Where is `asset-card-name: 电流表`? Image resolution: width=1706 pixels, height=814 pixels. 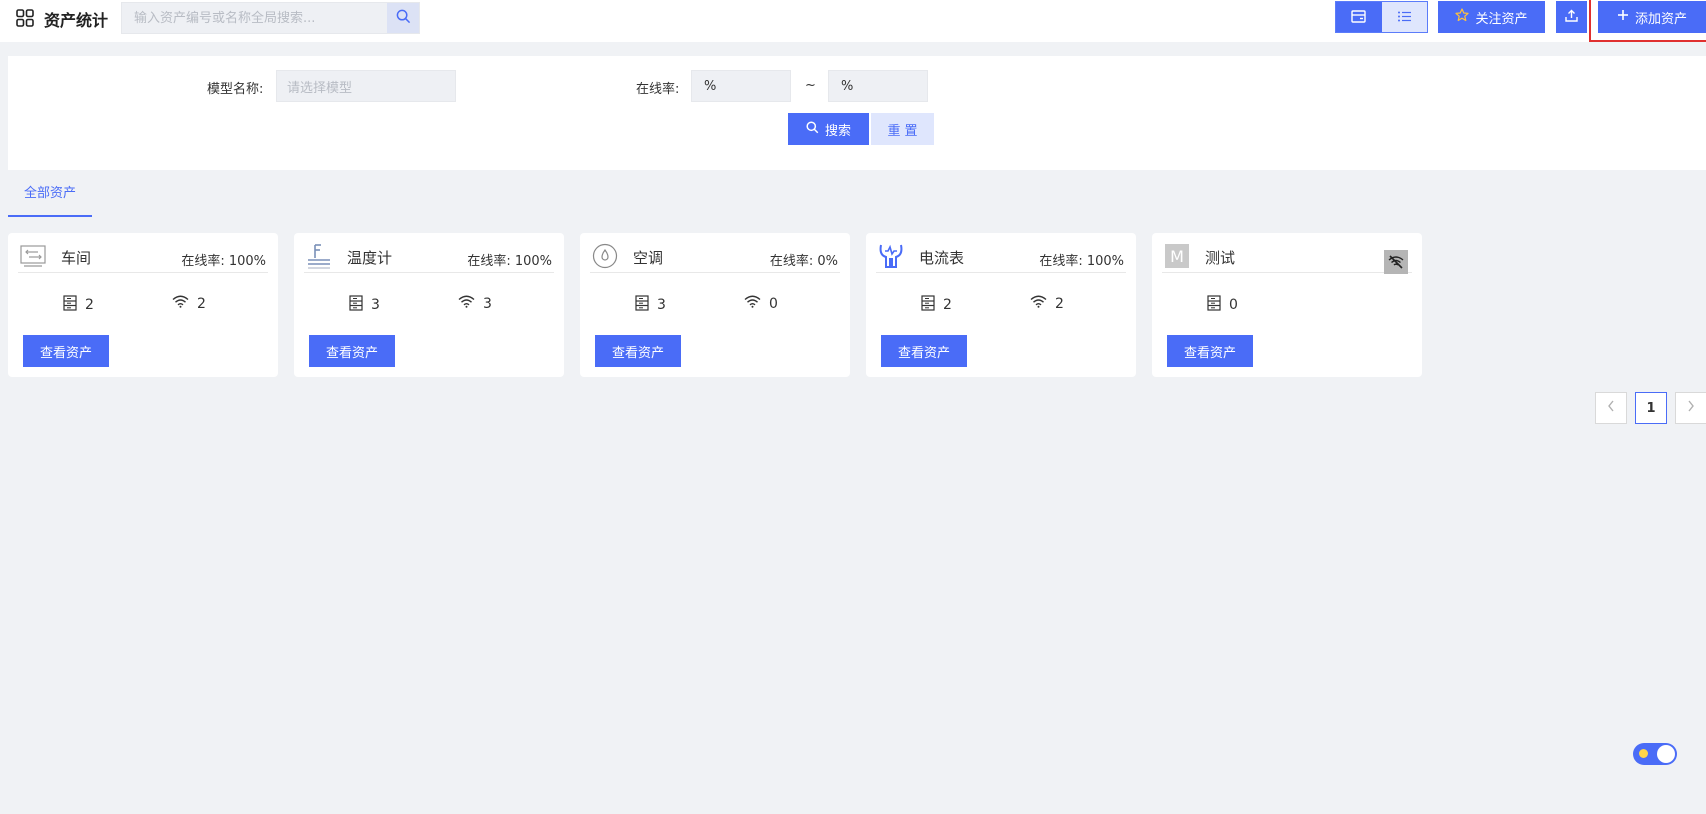 asset-card-name: 电流表 is located at coordinates (942, 258).